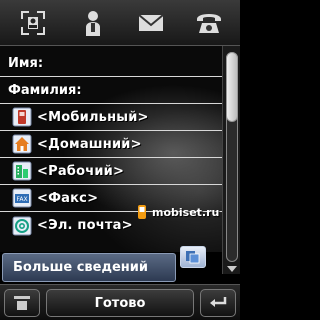 The image size is (320, 320). I want to click on back-arrow-icon, so click(218, 302).